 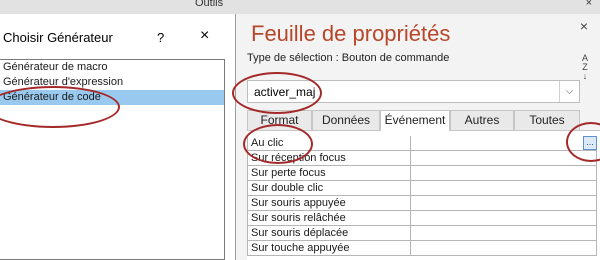 I want to click on ribbon-close-icon: ×, so click(x=589, y=4).